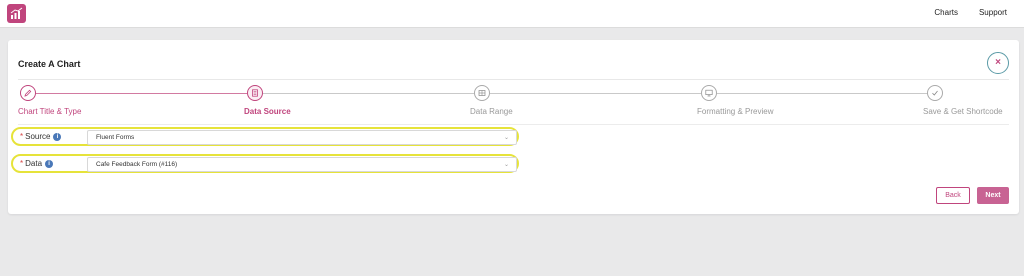 The image size is (1024, 276). I want to click on source-select: Fluent Forms ⌄, so click(302, 137).